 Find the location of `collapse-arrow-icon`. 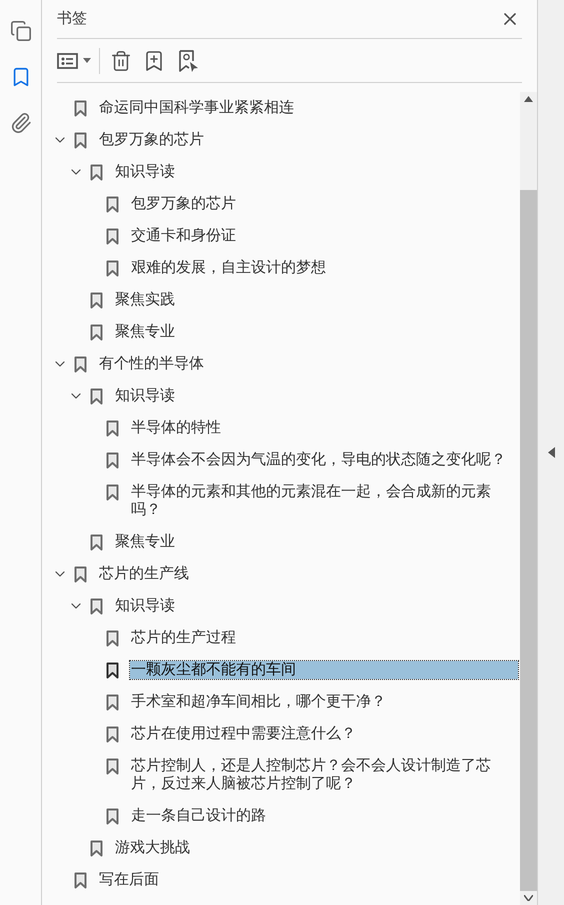

collapse-arrow-icon is located at coordinates (551, 452).